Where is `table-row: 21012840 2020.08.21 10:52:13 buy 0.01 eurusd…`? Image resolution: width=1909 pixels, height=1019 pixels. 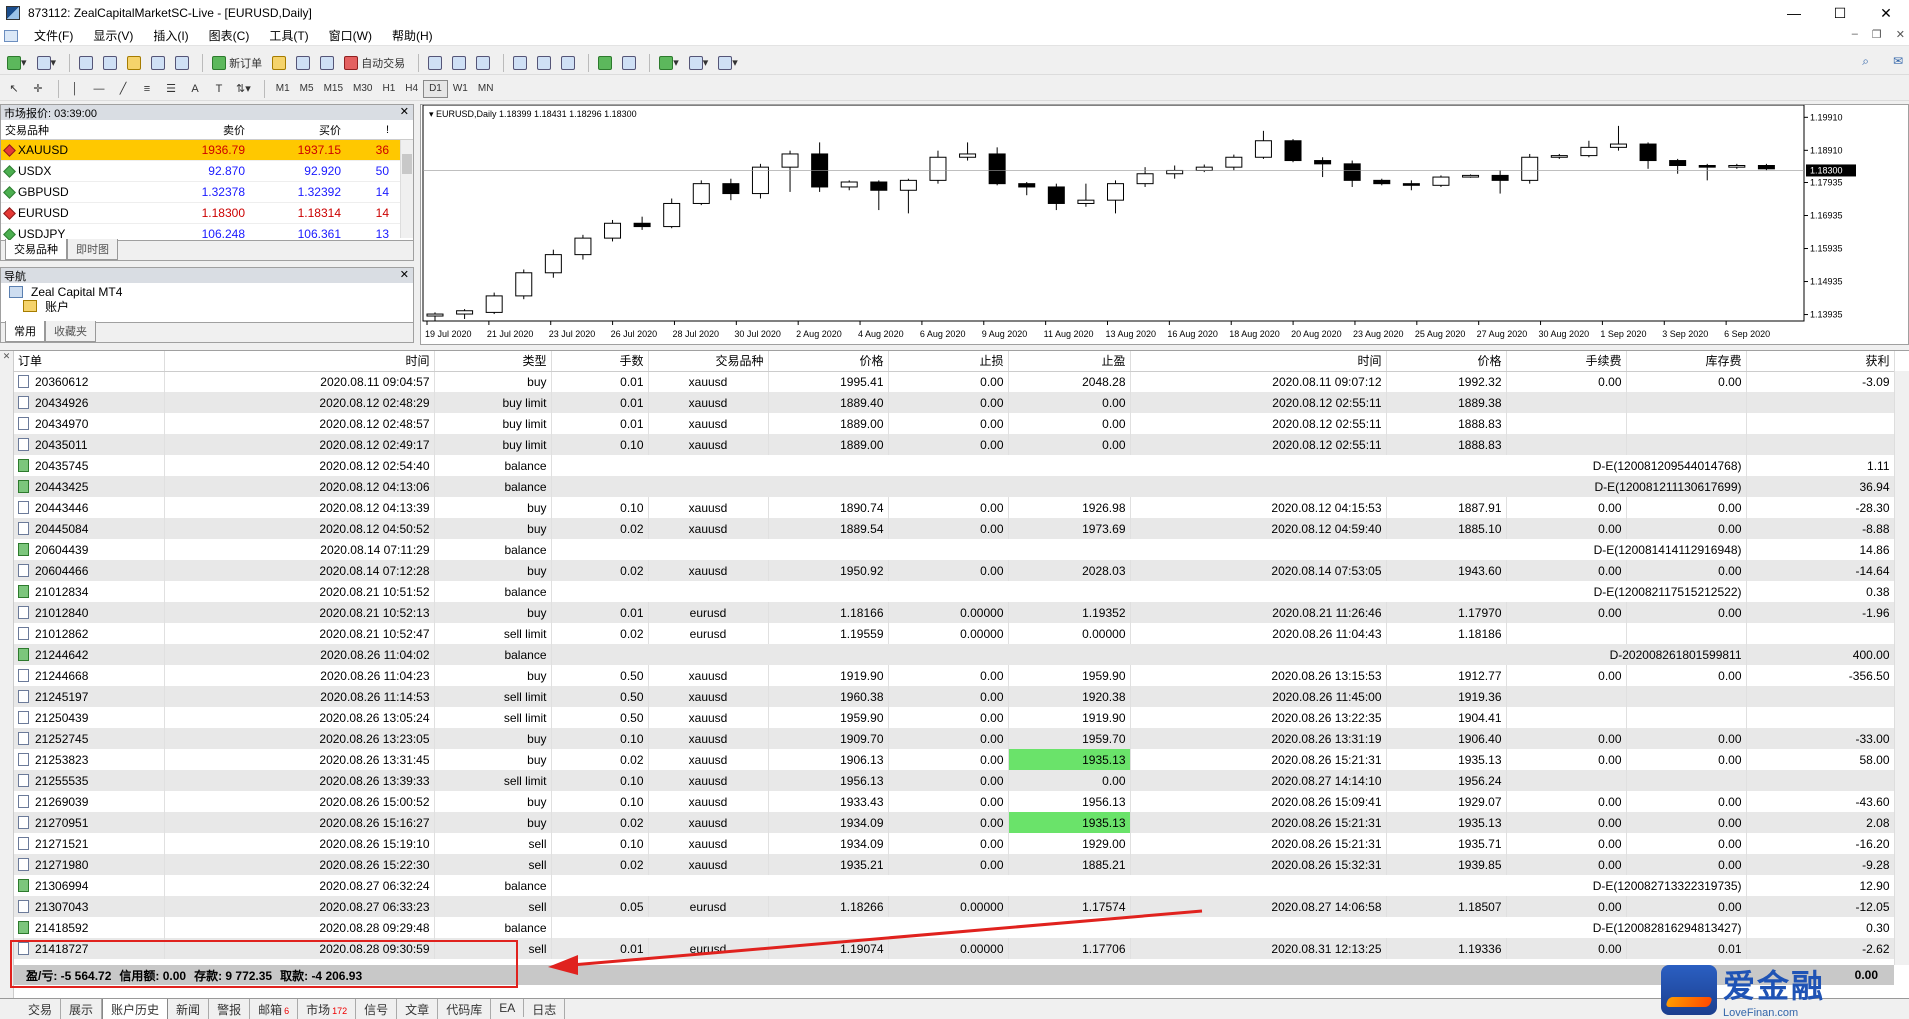 table-row: 21012840 2020.08.21 10:52:13 buy 0.01 eurusd… is located at coordinates (954, 612).